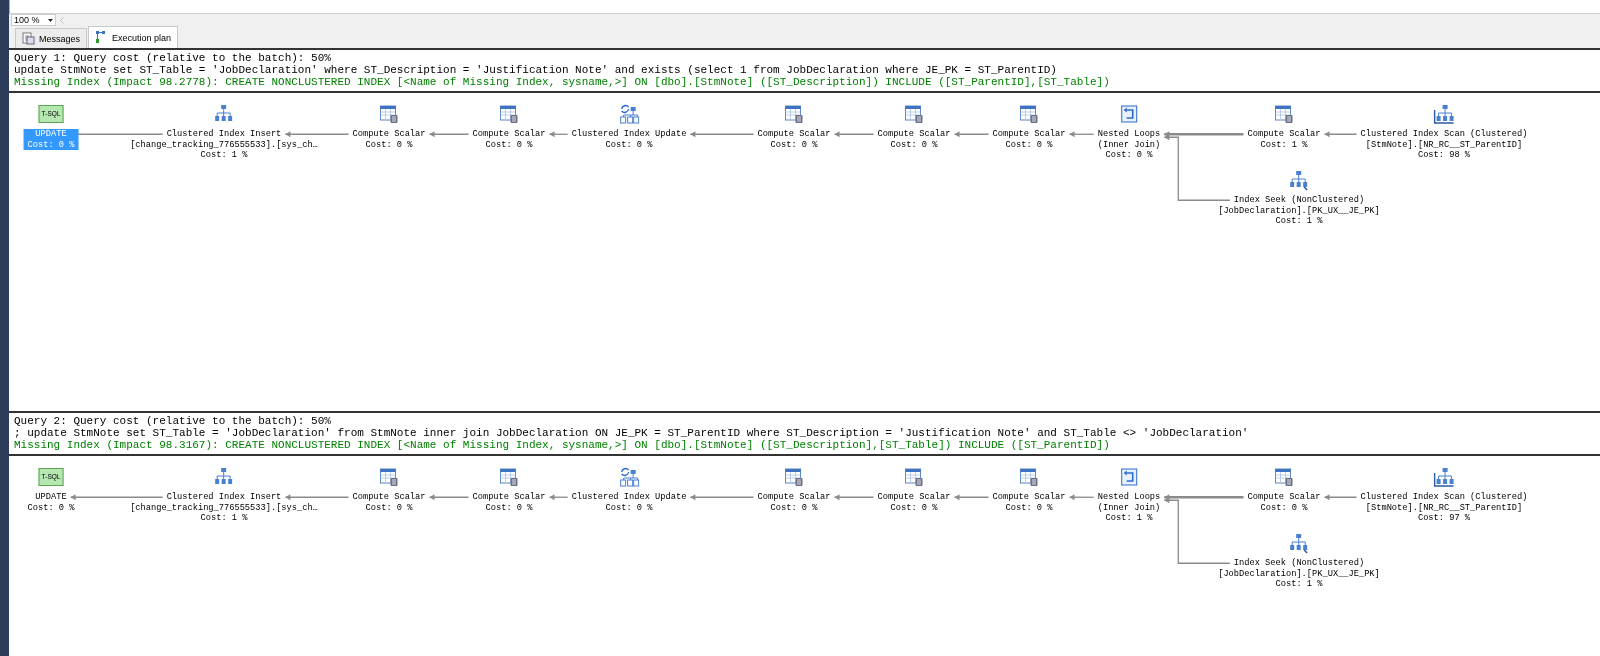 The width and height of the screenshot is (1600, 656). I want to click on zoom-value: 100 %, so click(27, 20).